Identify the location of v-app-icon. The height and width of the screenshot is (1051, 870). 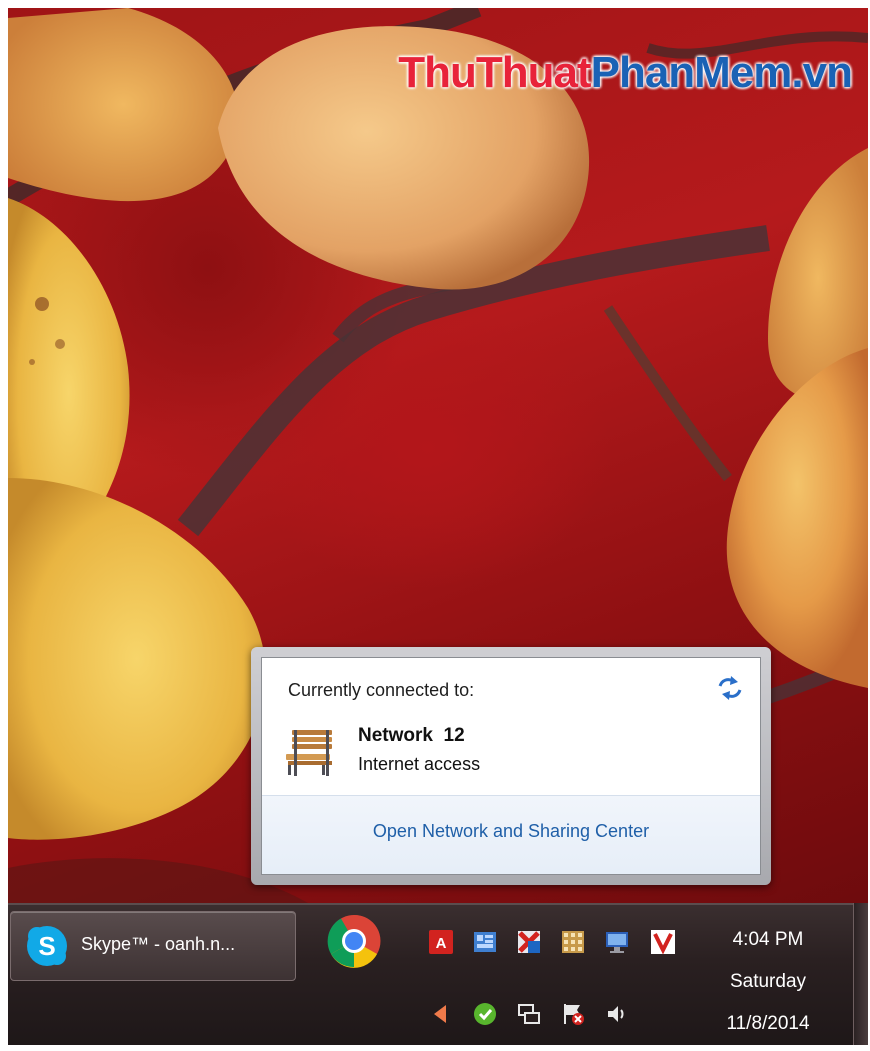
(663, 942).